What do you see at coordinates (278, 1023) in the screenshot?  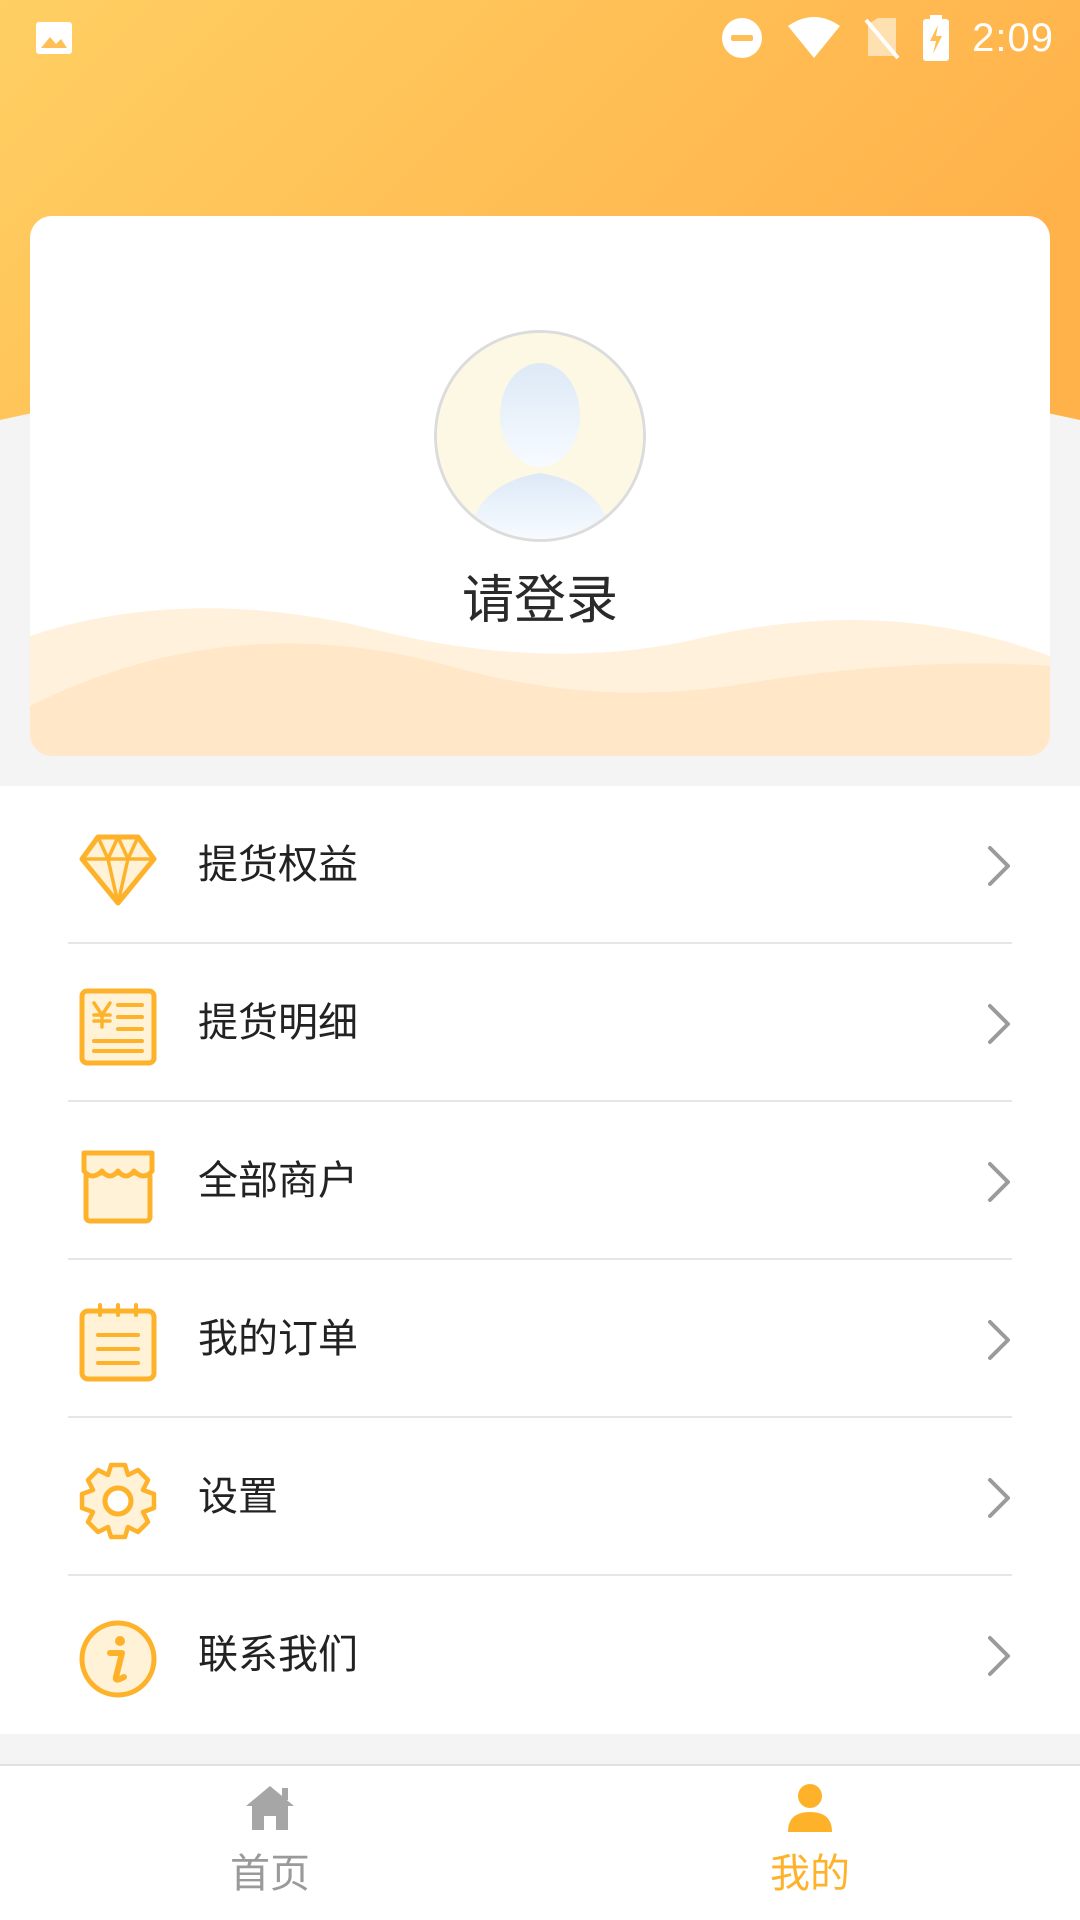 I see `menu-item-label: 提货明细` at bounding box center [278, 1023].